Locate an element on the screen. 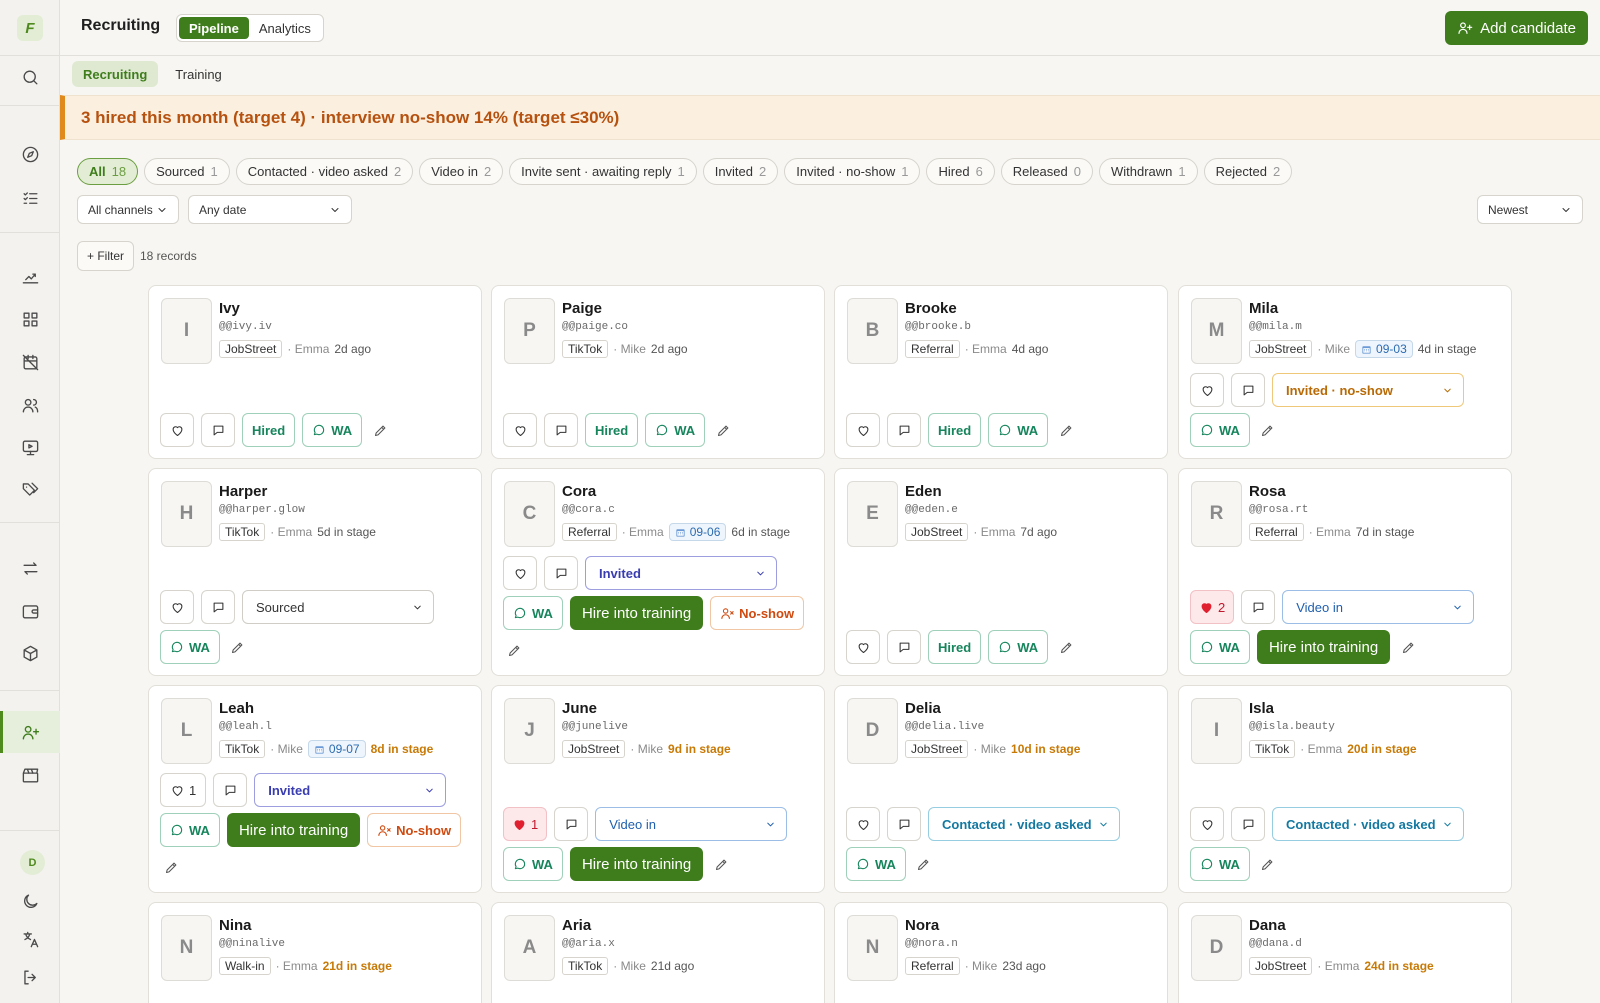  user-plus-icon is located at coordinates (30, 732).